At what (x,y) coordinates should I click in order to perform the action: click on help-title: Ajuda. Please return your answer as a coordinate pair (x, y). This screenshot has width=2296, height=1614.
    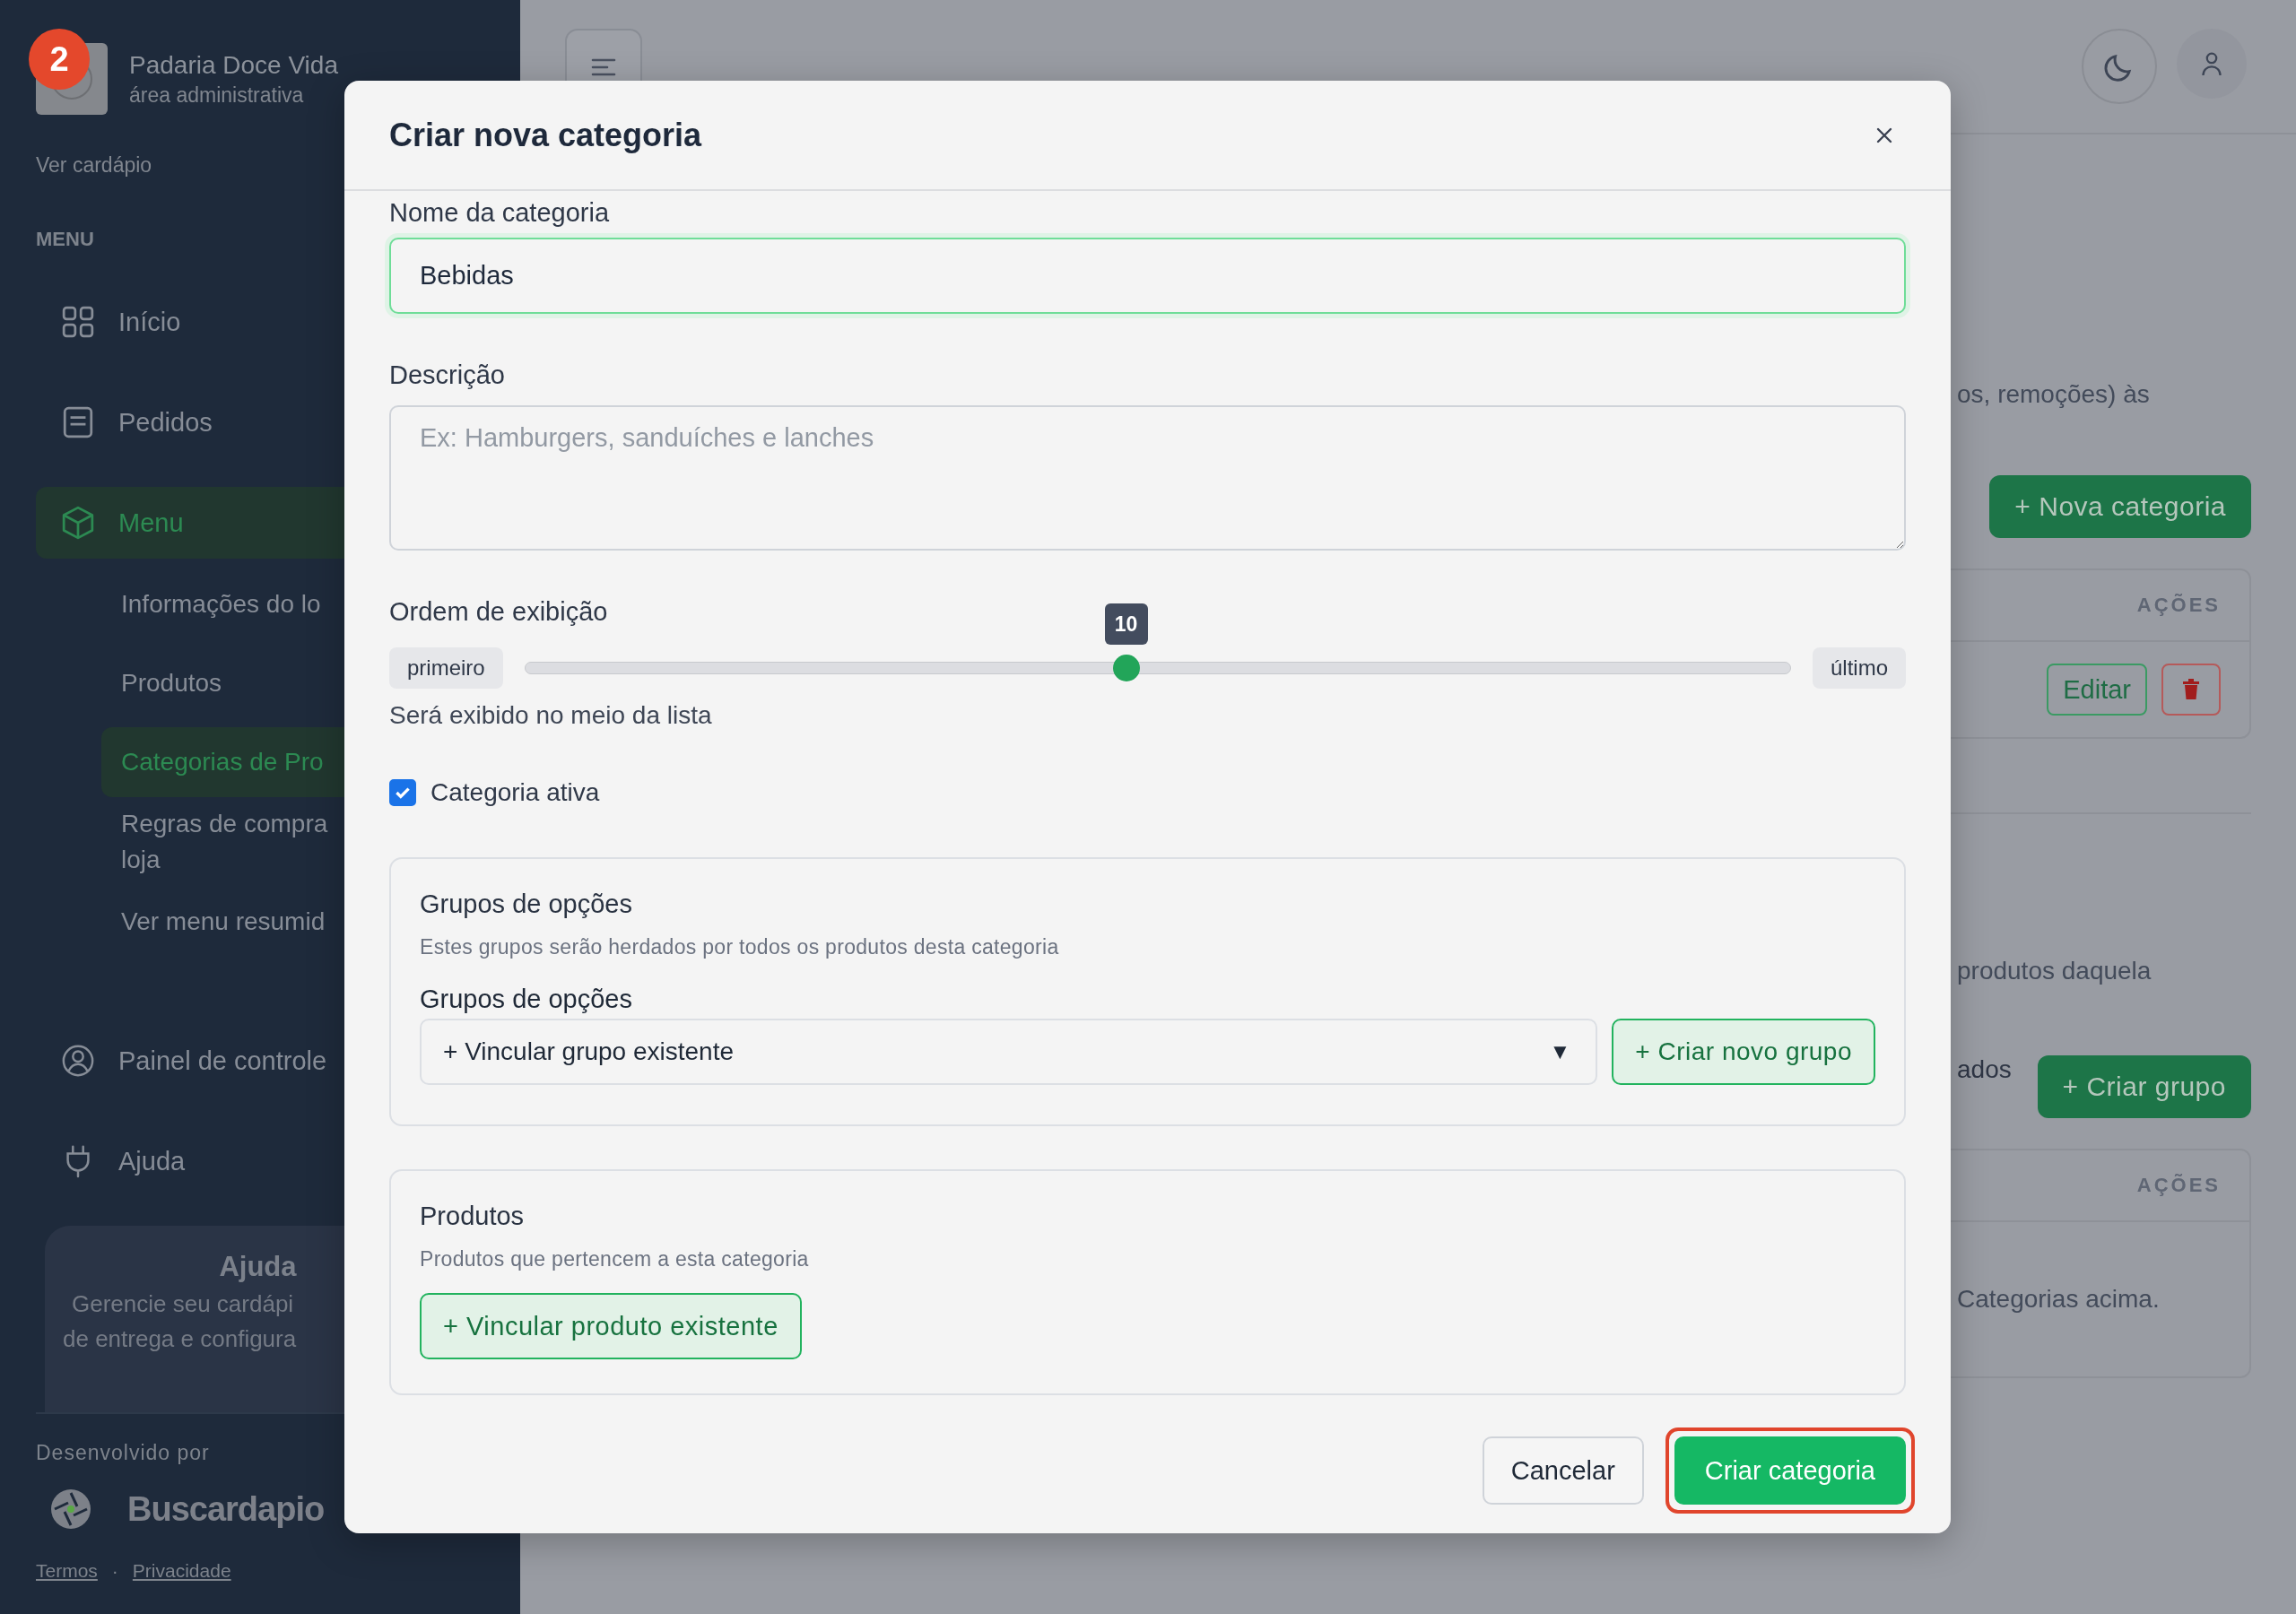
    Looking at the image, I should click on (258, 1267).